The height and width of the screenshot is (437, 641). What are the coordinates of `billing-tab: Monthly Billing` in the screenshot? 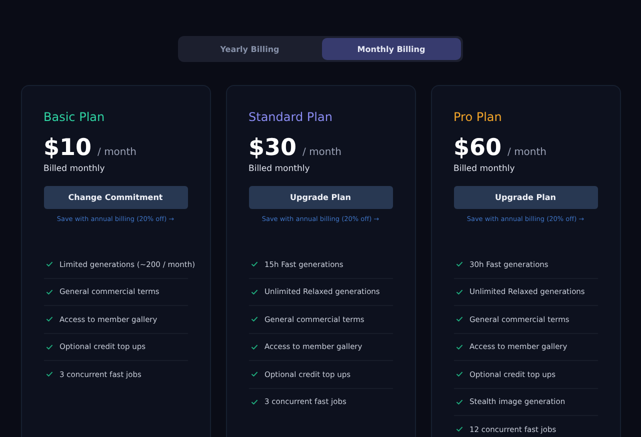 It's located at (391, 49).